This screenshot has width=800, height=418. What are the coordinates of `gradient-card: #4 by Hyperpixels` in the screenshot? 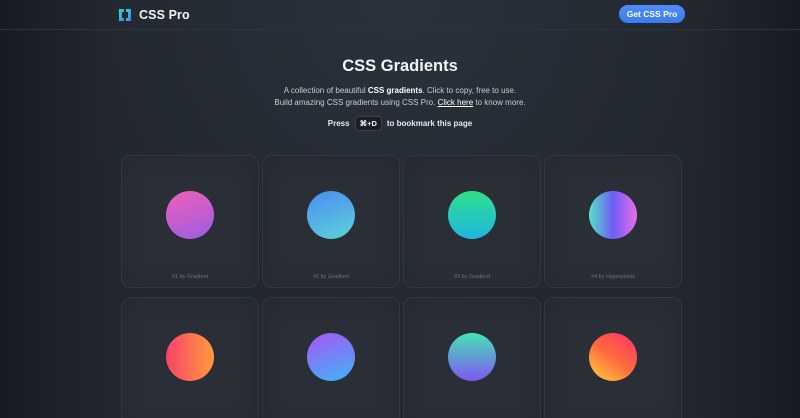 It's located at (613, 221).